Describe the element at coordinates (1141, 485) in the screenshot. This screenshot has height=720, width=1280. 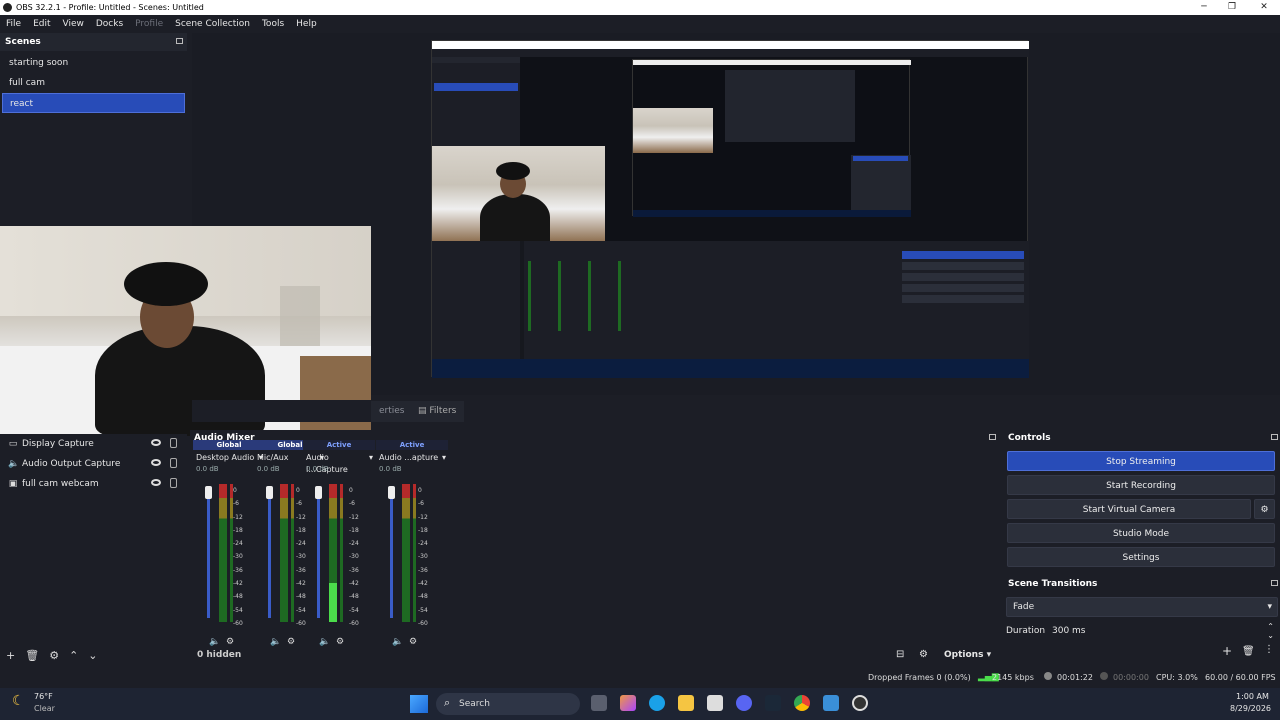
I see `start-recording-button: Start Recording` at that location.